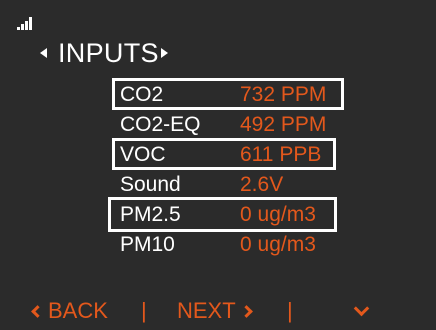 This screenshot has width=436, height=330. What do you see at coordinates (43, 53) in the screenshot?
I see `previous-page-arrow-icon` at bounding box center [43, 53].